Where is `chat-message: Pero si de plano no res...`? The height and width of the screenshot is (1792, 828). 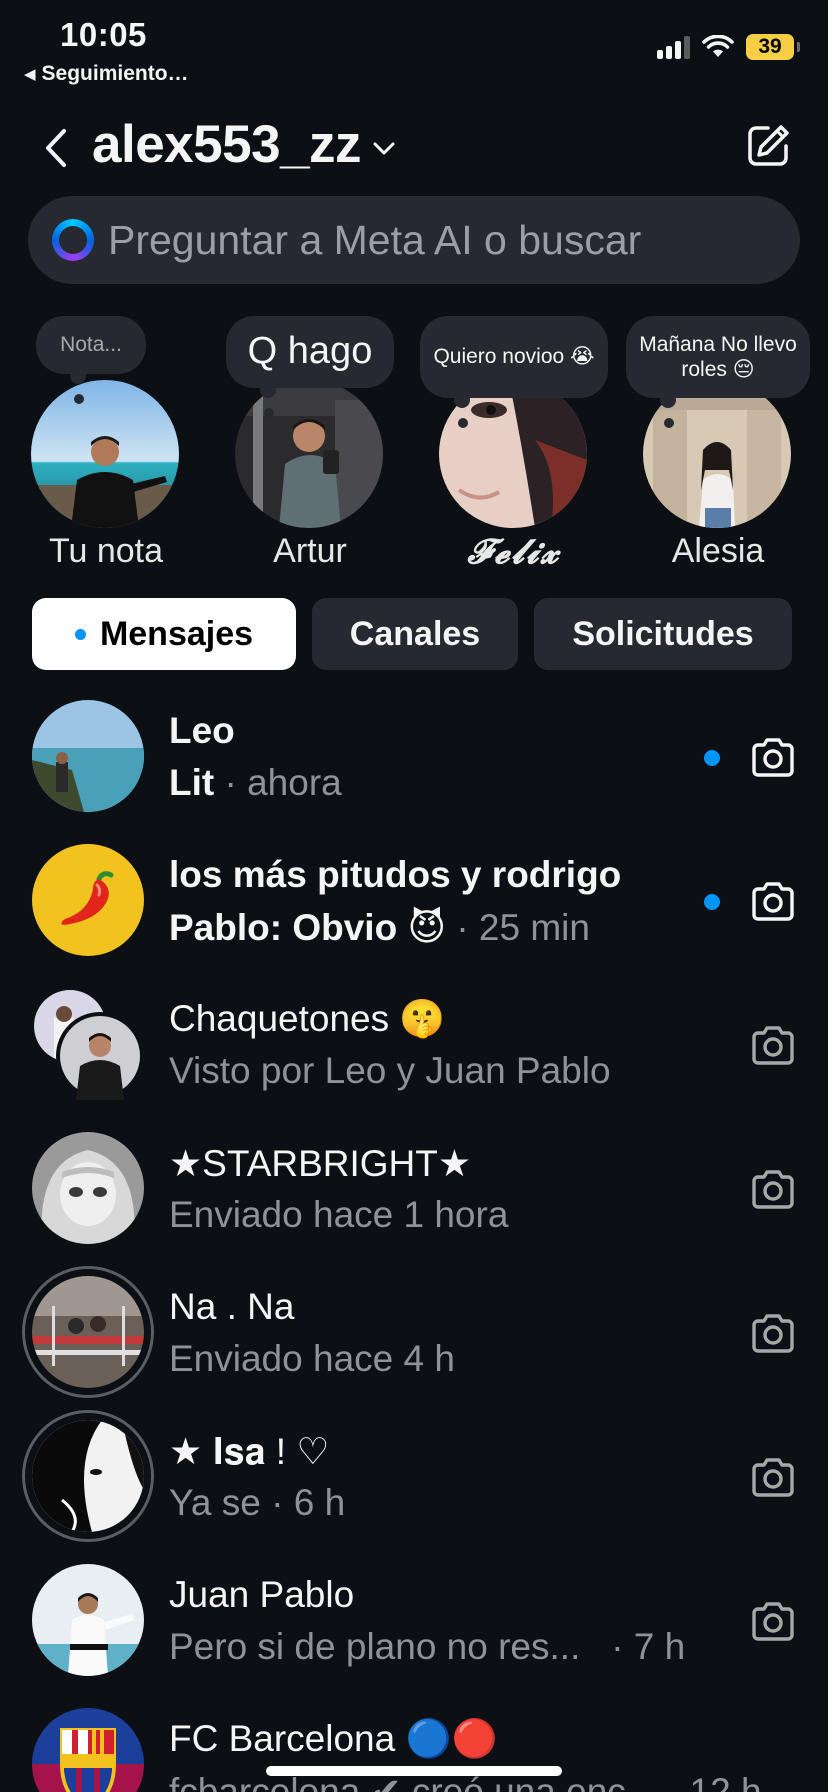
chat-message: Pero si de plano no res... is located at coordinates (375, 1646).